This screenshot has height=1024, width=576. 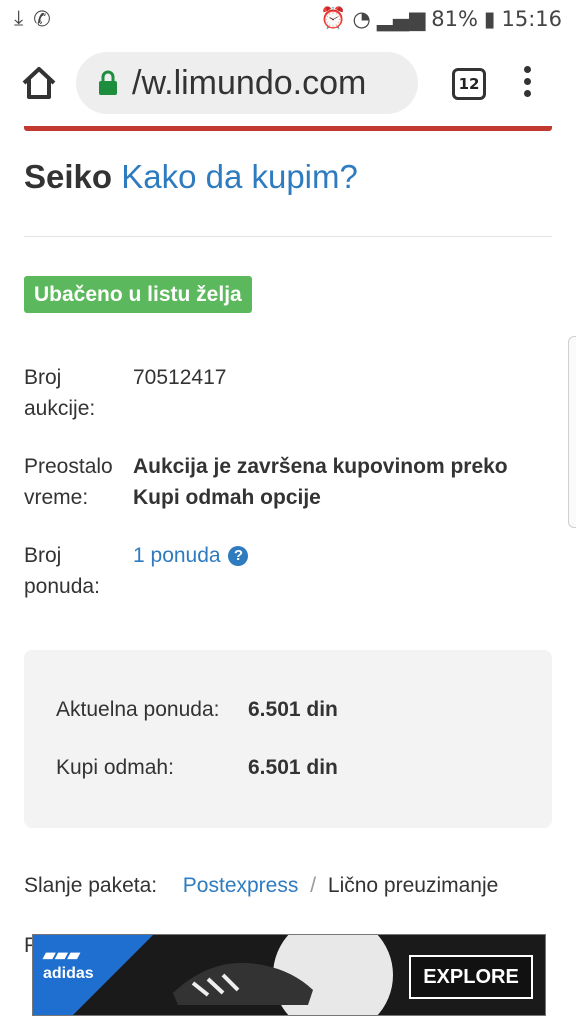 I want to click on scroll-handle, so click(x=572, y=432).